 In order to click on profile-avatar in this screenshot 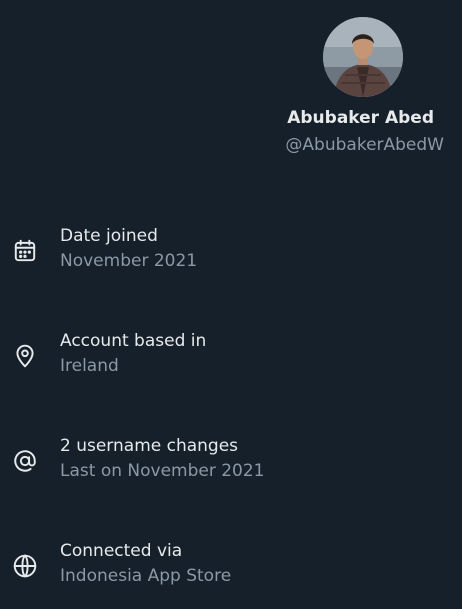, I will do `click(363, 57)`.